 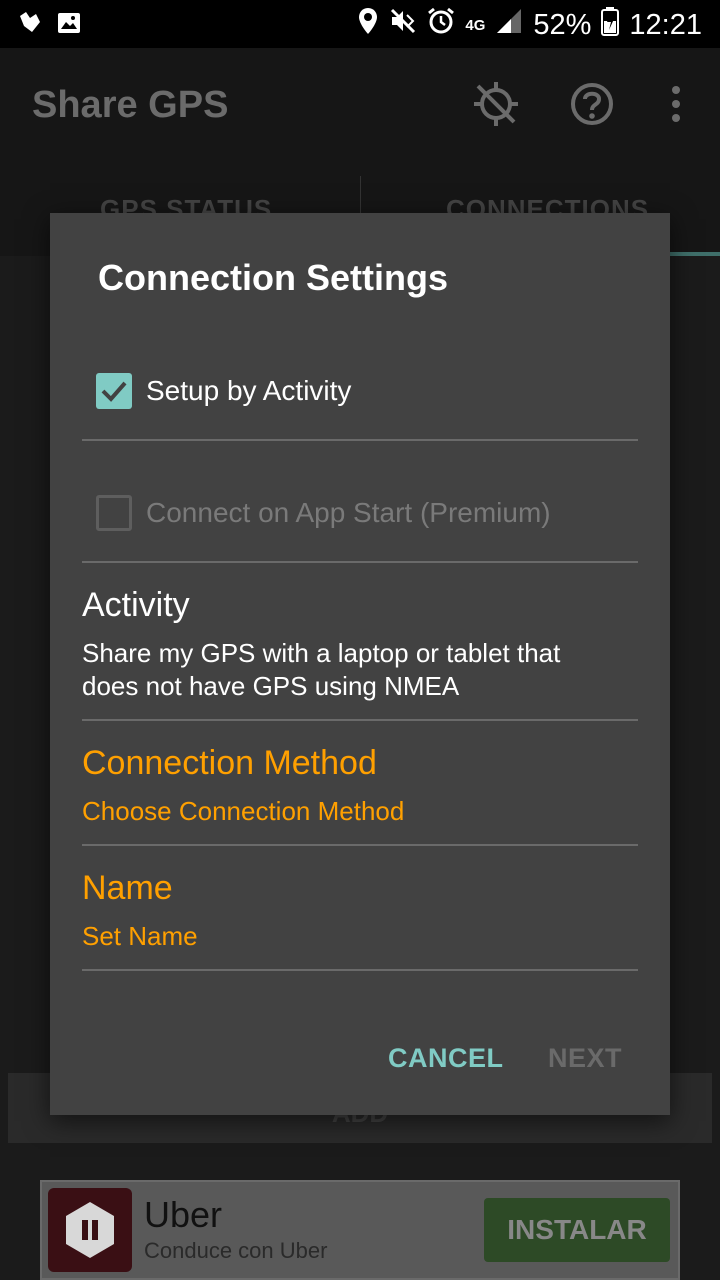 What do you see at coordinates (585, 1058) in the screenshot?
I see `next-button: NEXT` at bounding box center [585, 1058].